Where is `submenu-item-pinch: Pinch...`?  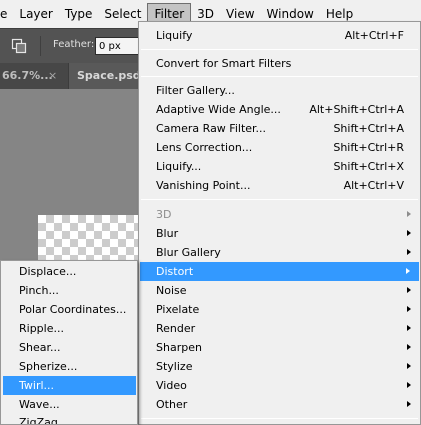
submenu-item-pinch: Pinch... is located at coordinates (69, 290).